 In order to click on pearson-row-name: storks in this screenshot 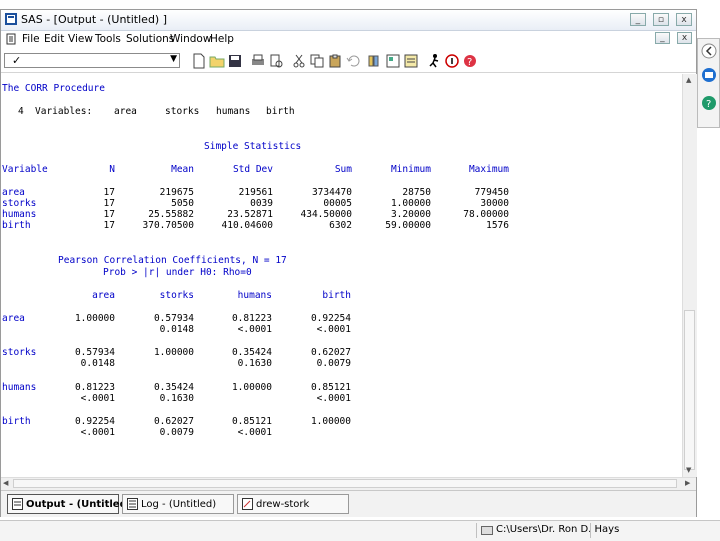, I will do `click(19, 352)`.